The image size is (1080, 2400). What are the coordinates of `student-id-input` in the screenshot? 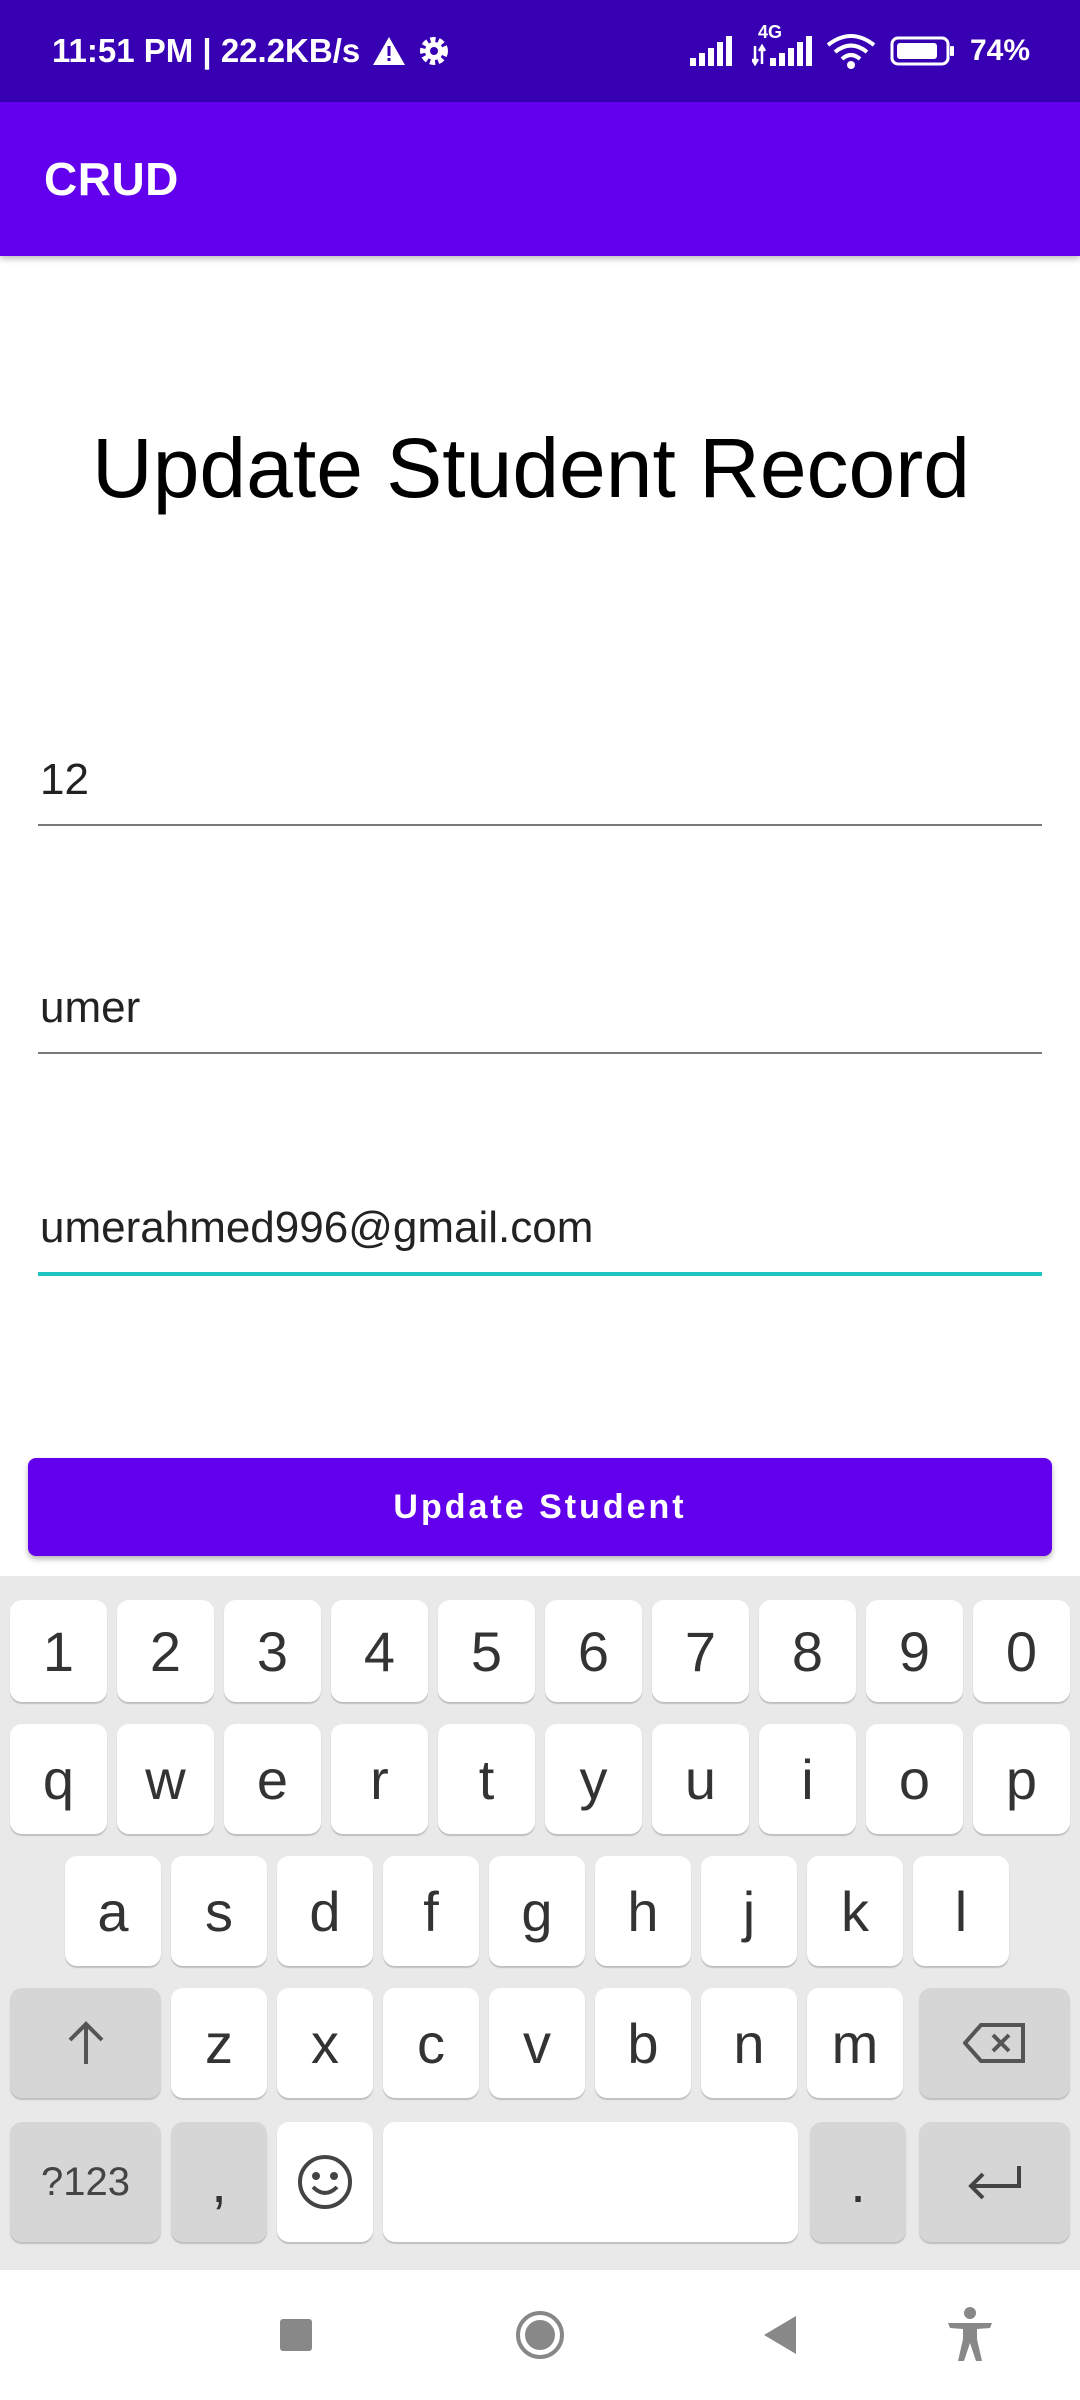 It's located at (540, 780).